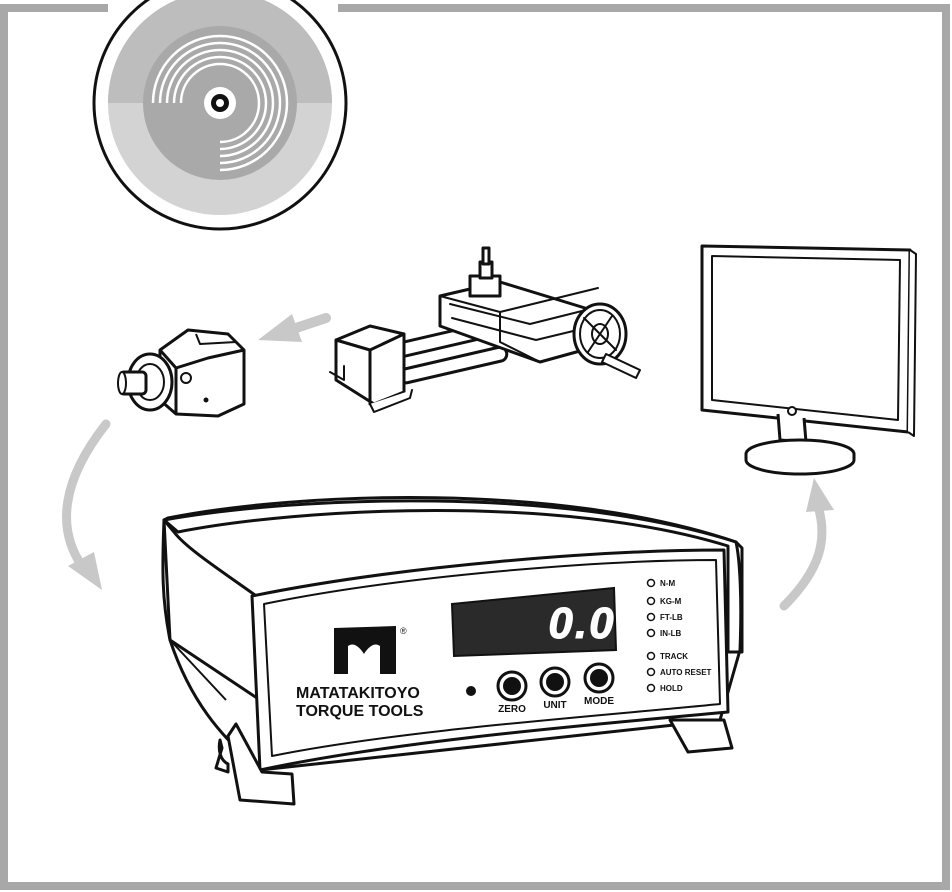 This screenshot has height=892, width=952. I want to click on arrow-tester-to-sensor, so click(294, 327).